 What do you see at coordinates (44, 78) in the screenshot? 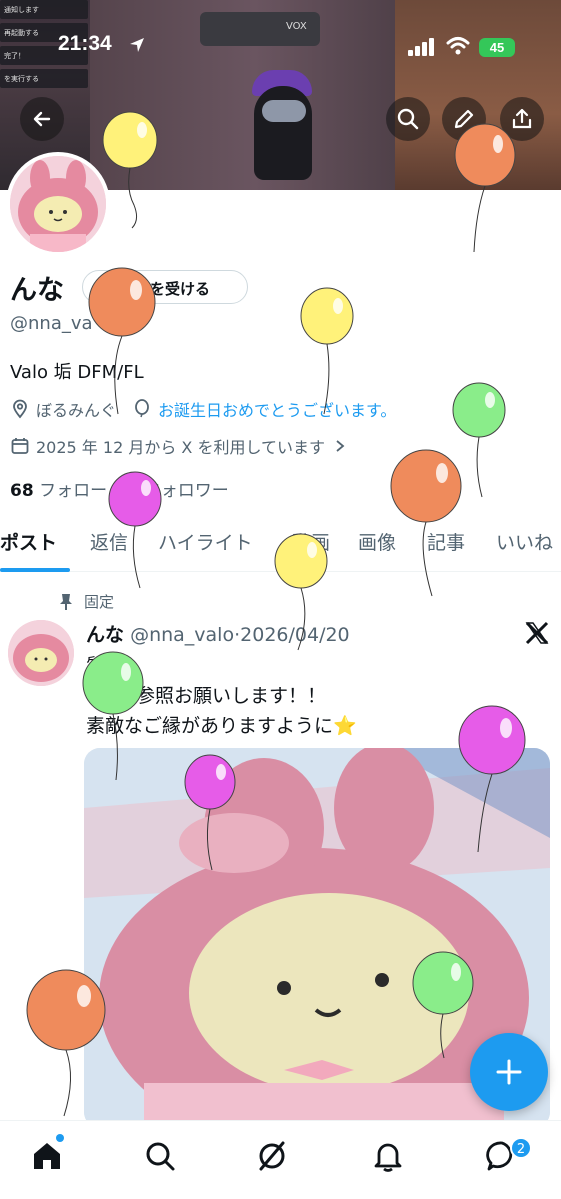
I see `banner-overlay-line: を実行する` at bounding box center [44, 78].